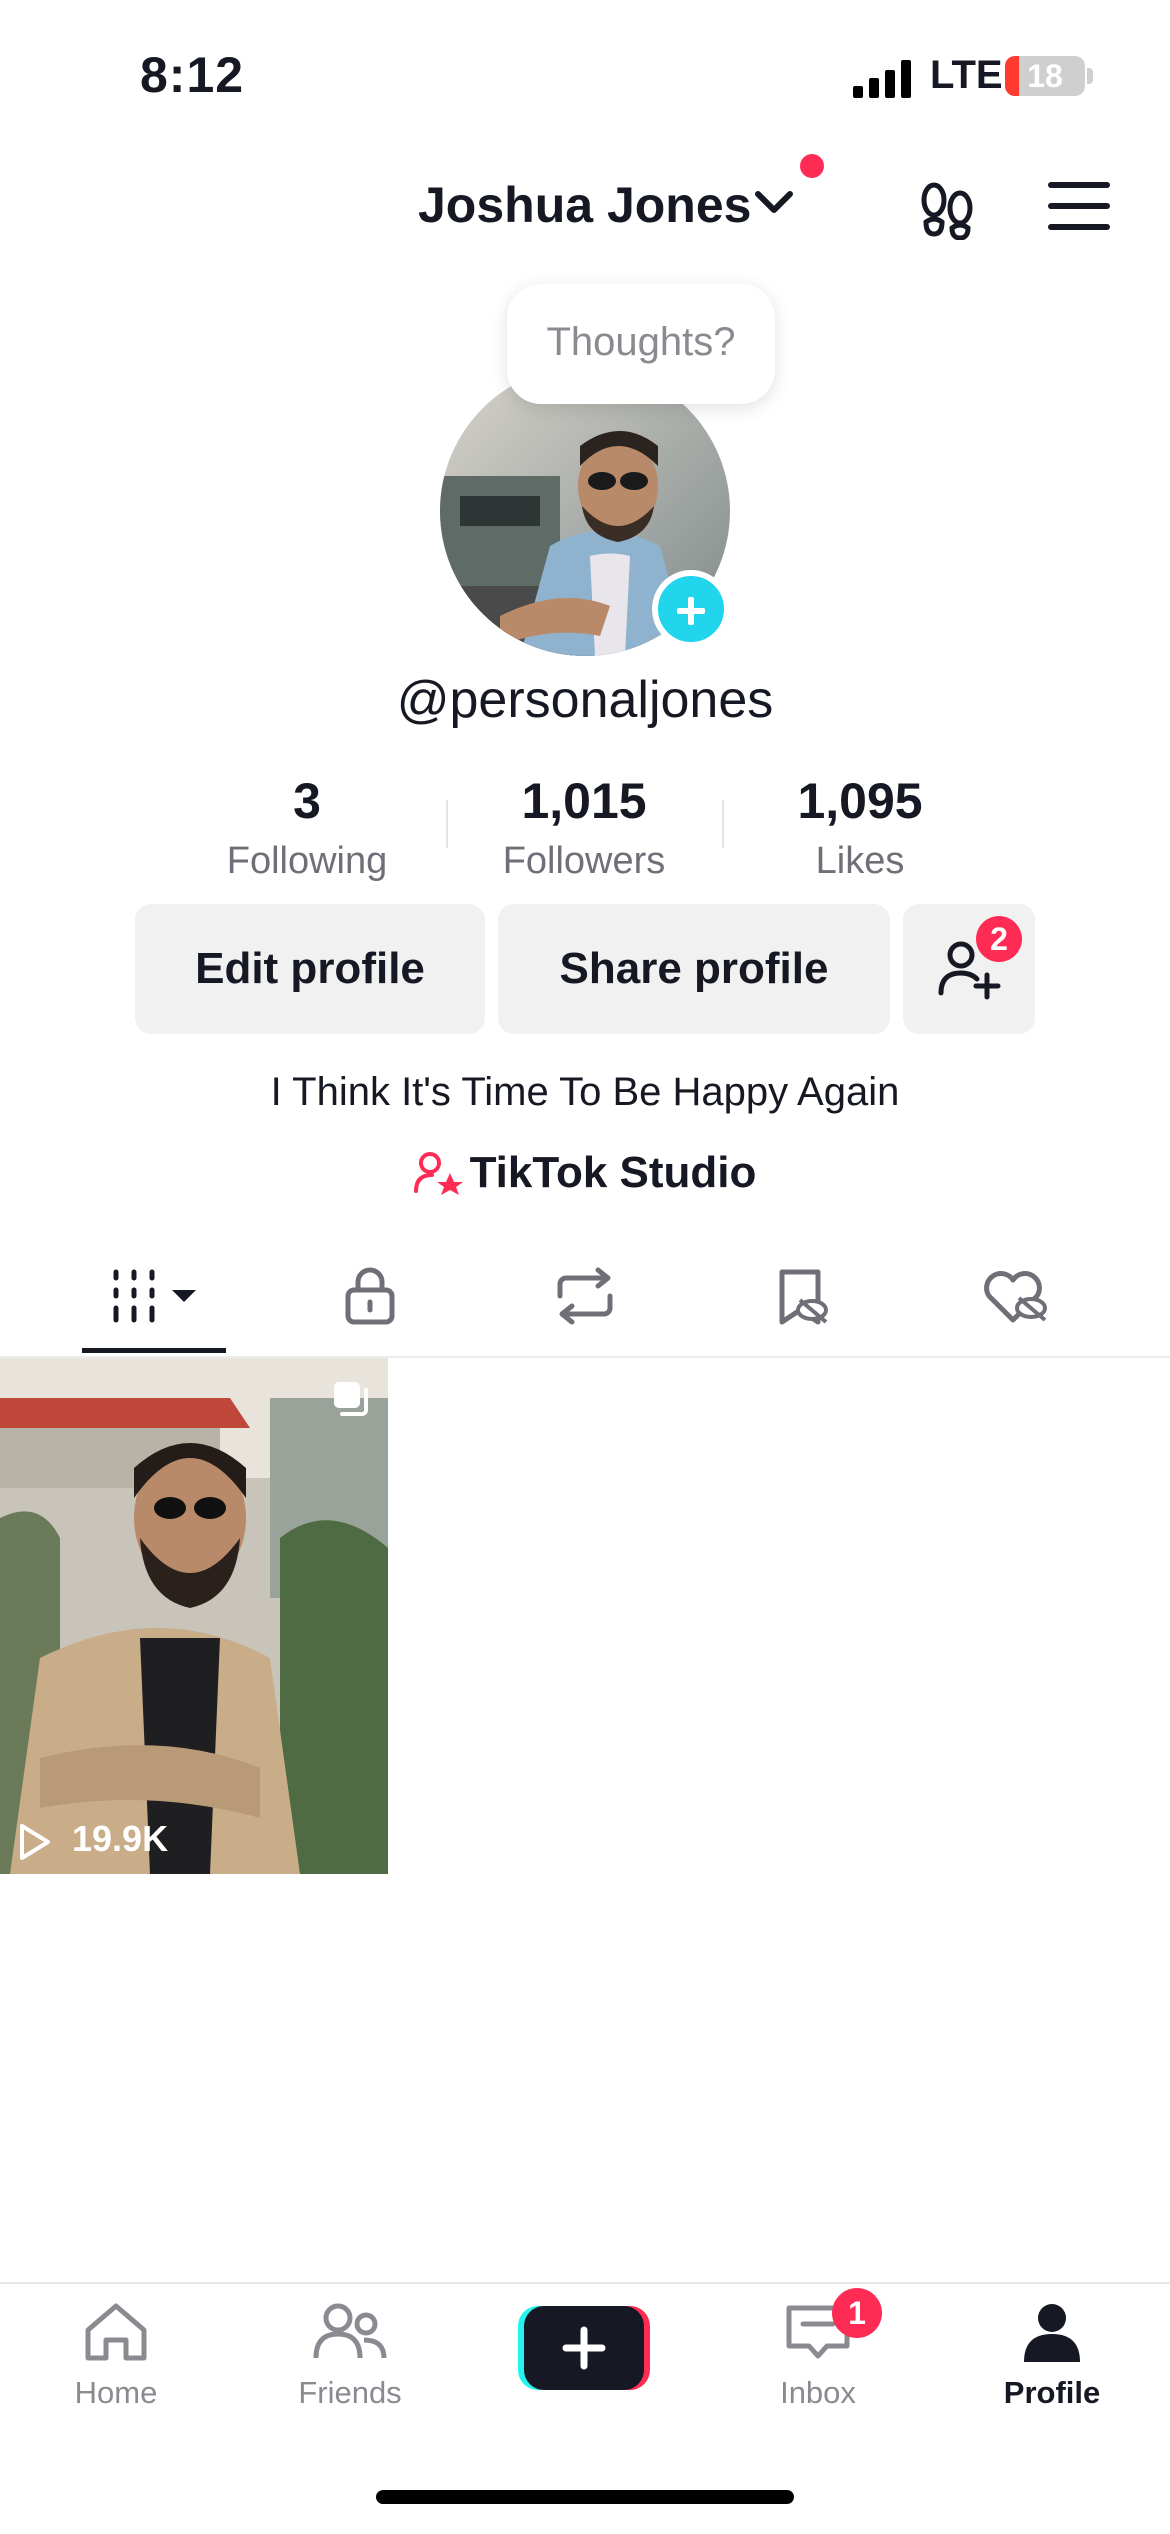 The height and width of the screenshot is (2534, 1170). I want to click on share-profile-button: Share profile, so click(694, 969).